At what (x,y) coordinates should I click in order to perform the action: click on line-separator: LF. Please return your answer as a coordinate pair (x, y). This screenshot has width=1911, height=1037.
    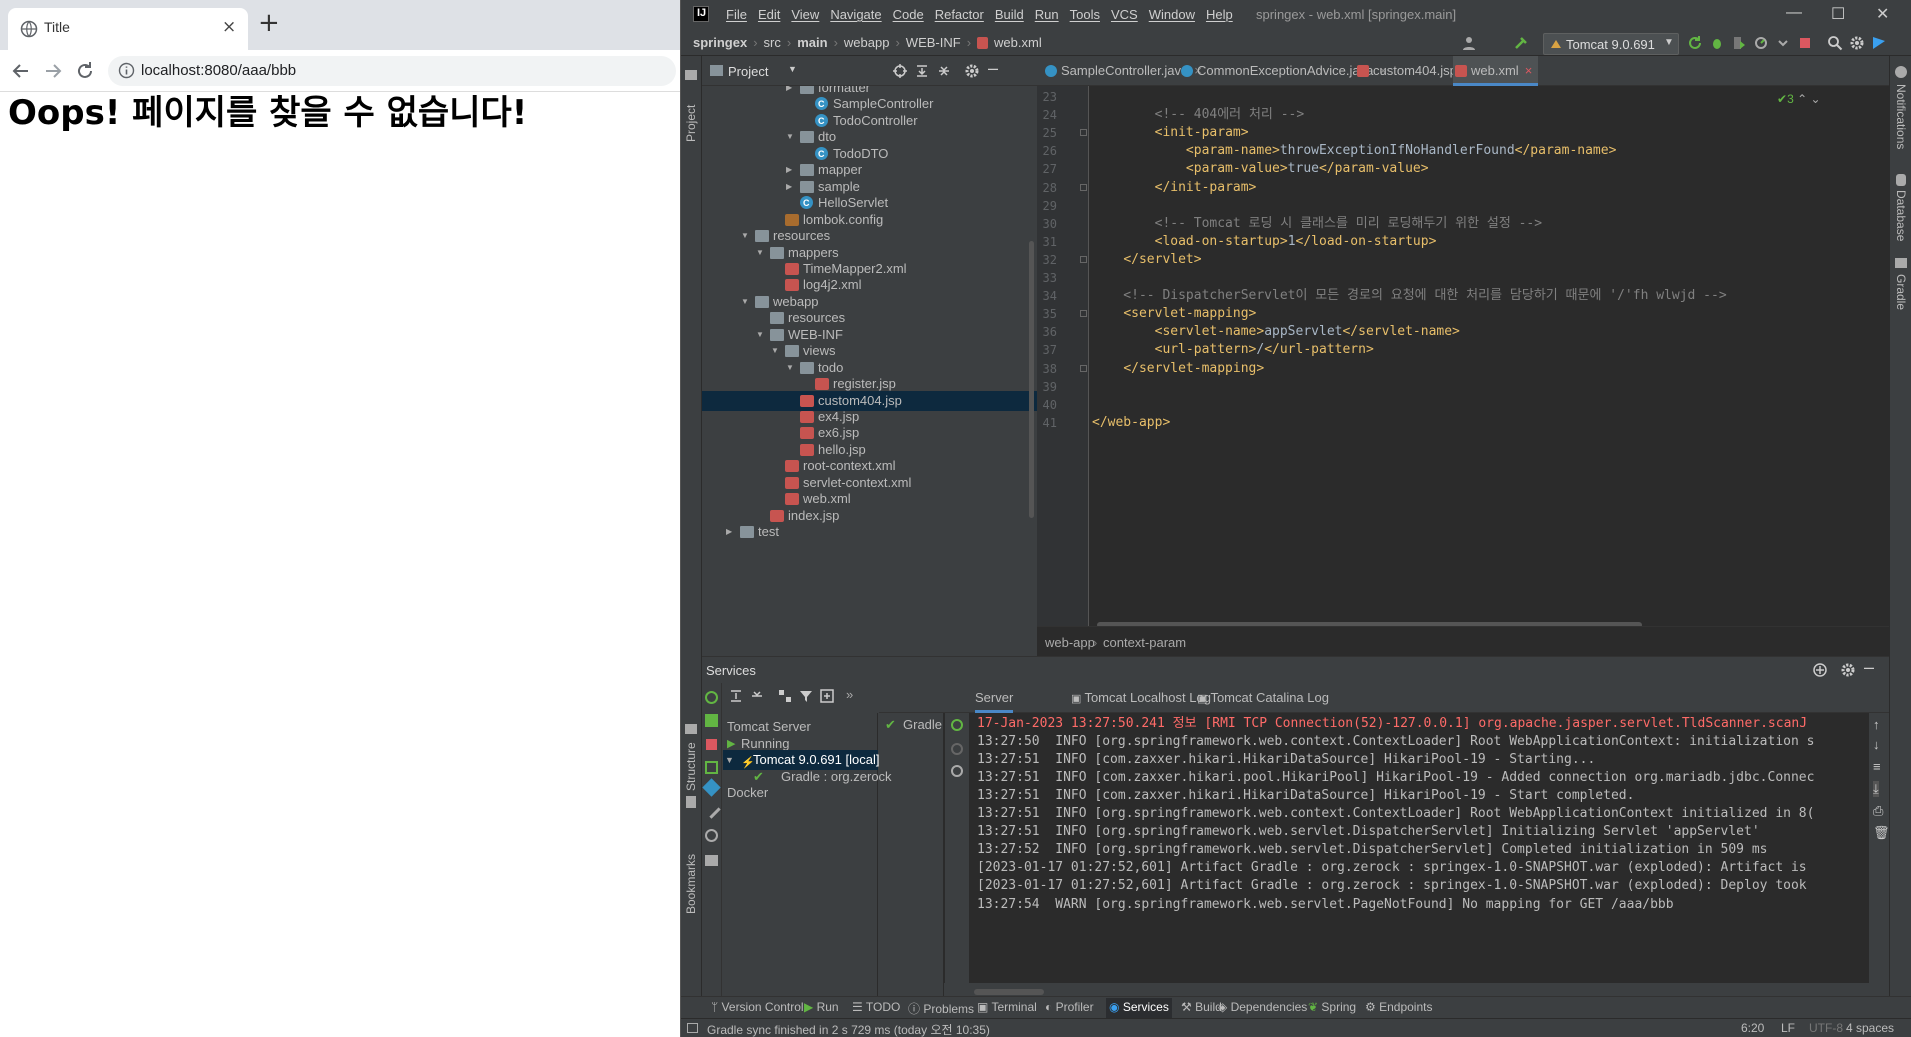
    Looking at the image, I should click on (1788, 1028).